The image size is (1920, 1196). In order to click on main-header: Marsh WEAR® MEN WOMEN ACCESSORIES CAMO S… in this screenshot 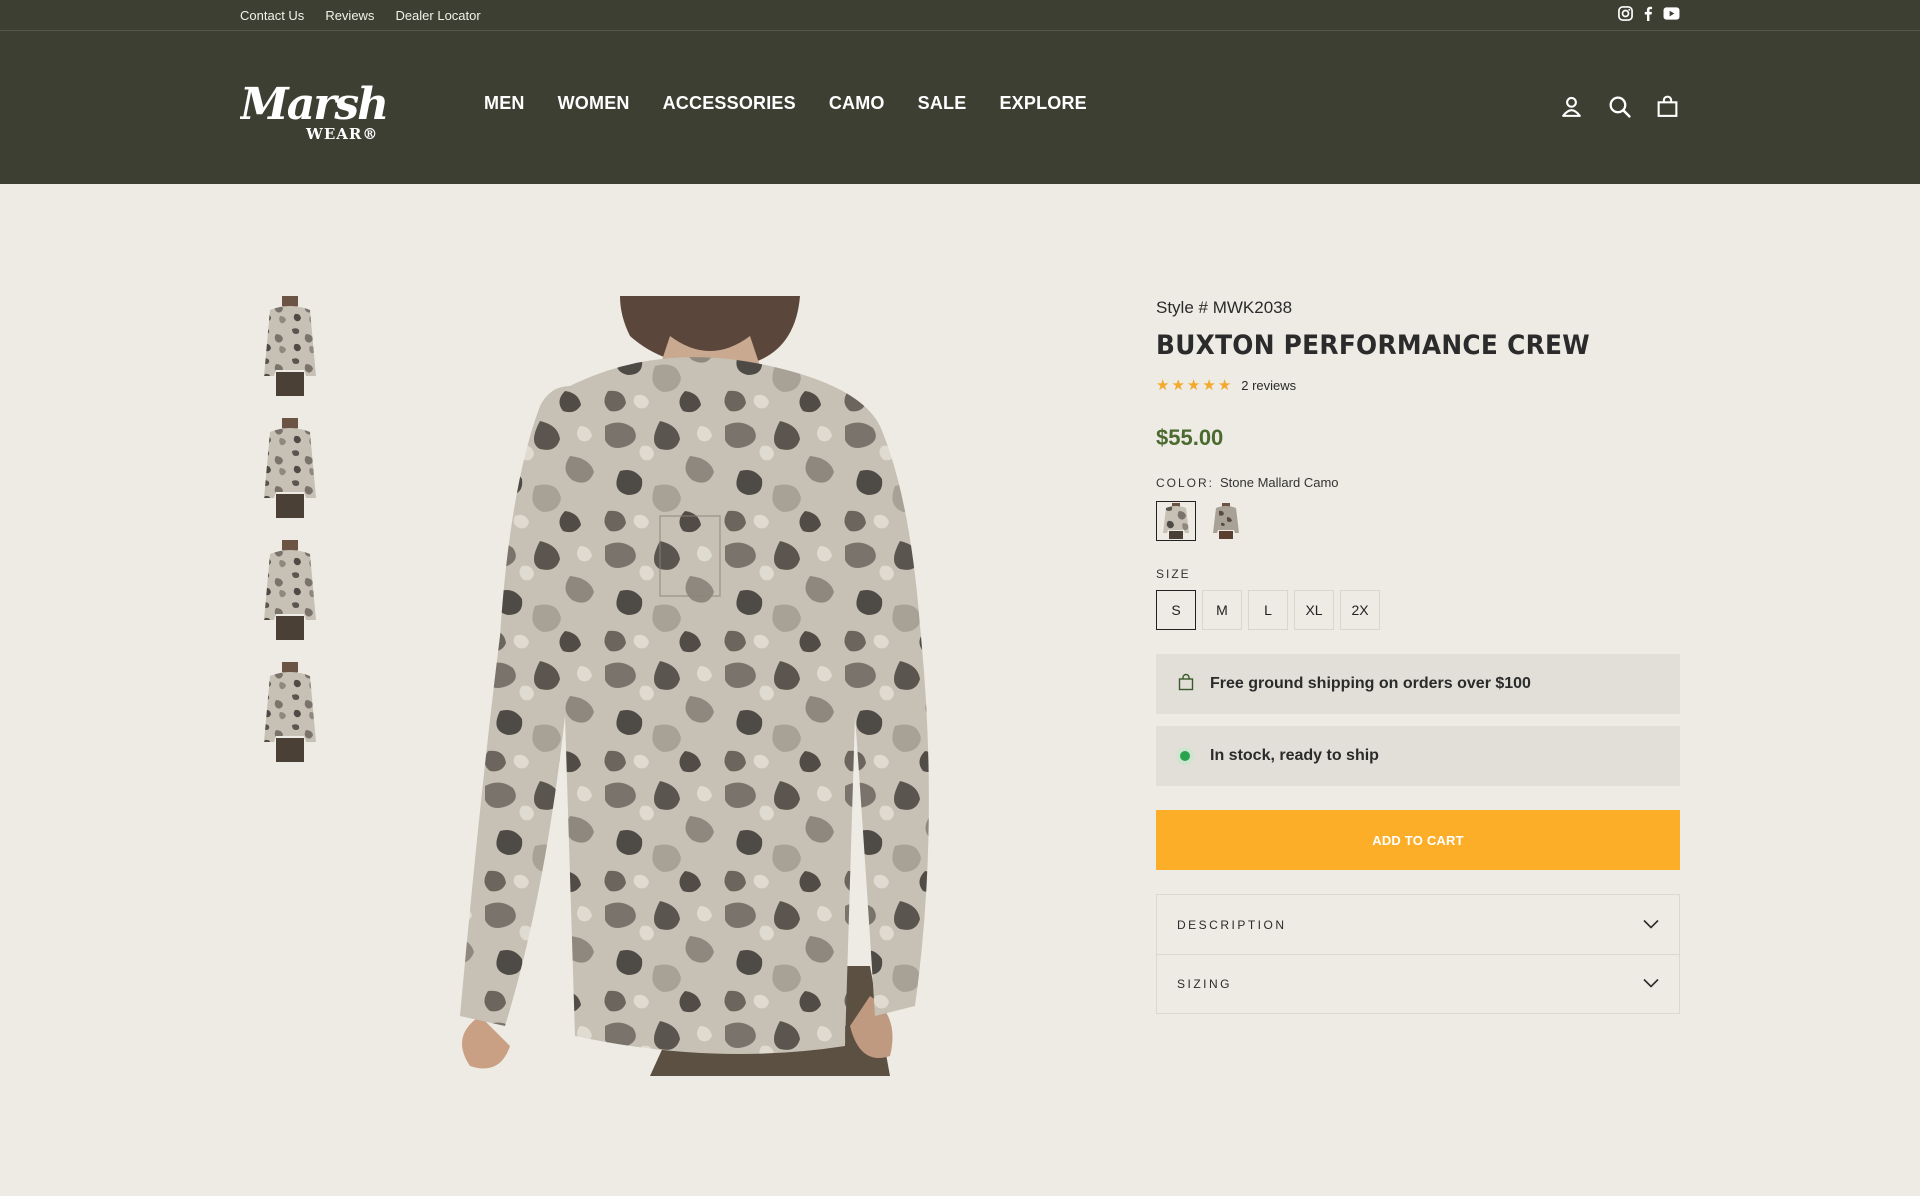, I will do `click(960, 107)`.